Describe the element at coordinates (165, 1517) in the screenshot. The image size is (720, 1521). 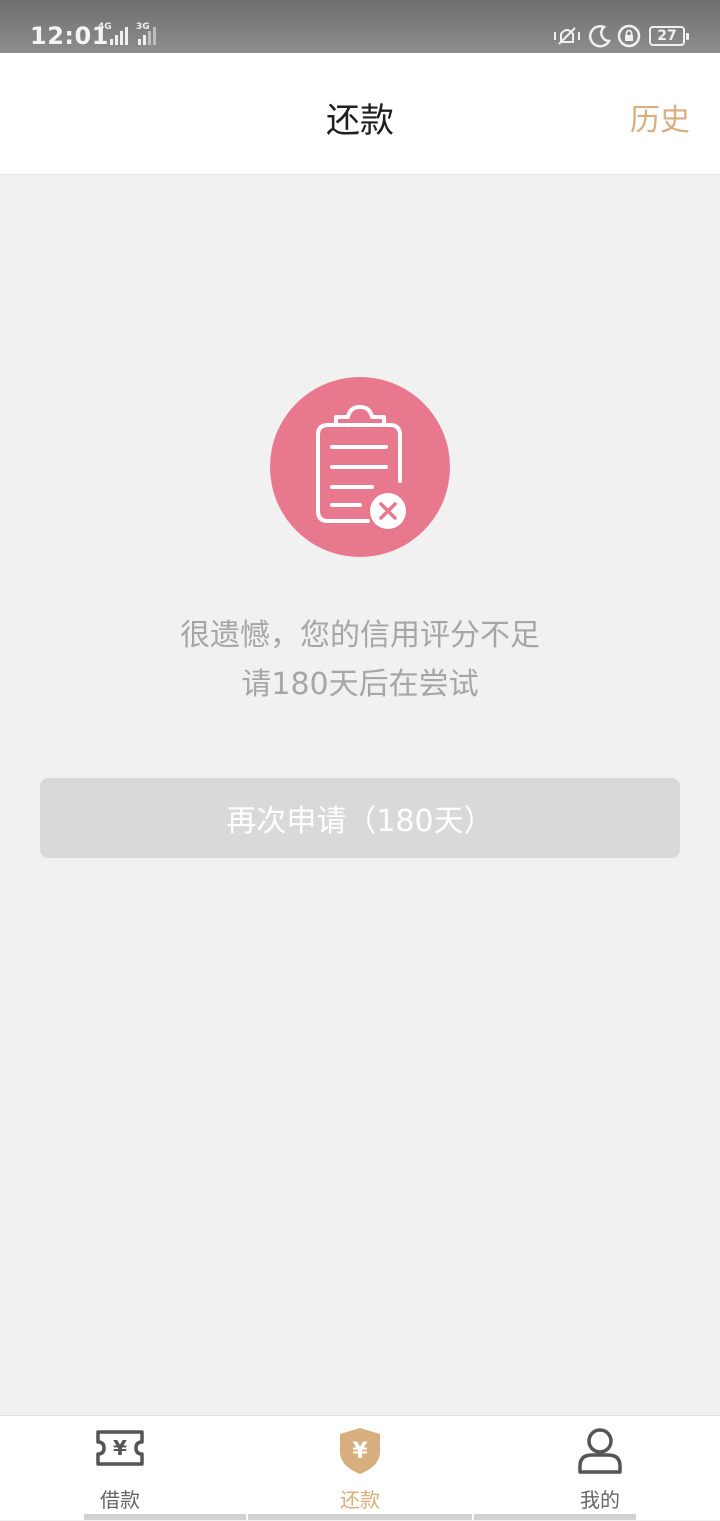
I see `nav-indicator-left` at that location.